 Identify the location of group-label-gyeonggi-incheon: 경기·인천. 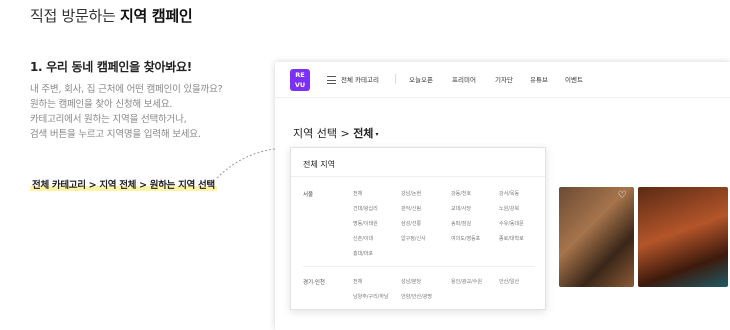
(314, 283).